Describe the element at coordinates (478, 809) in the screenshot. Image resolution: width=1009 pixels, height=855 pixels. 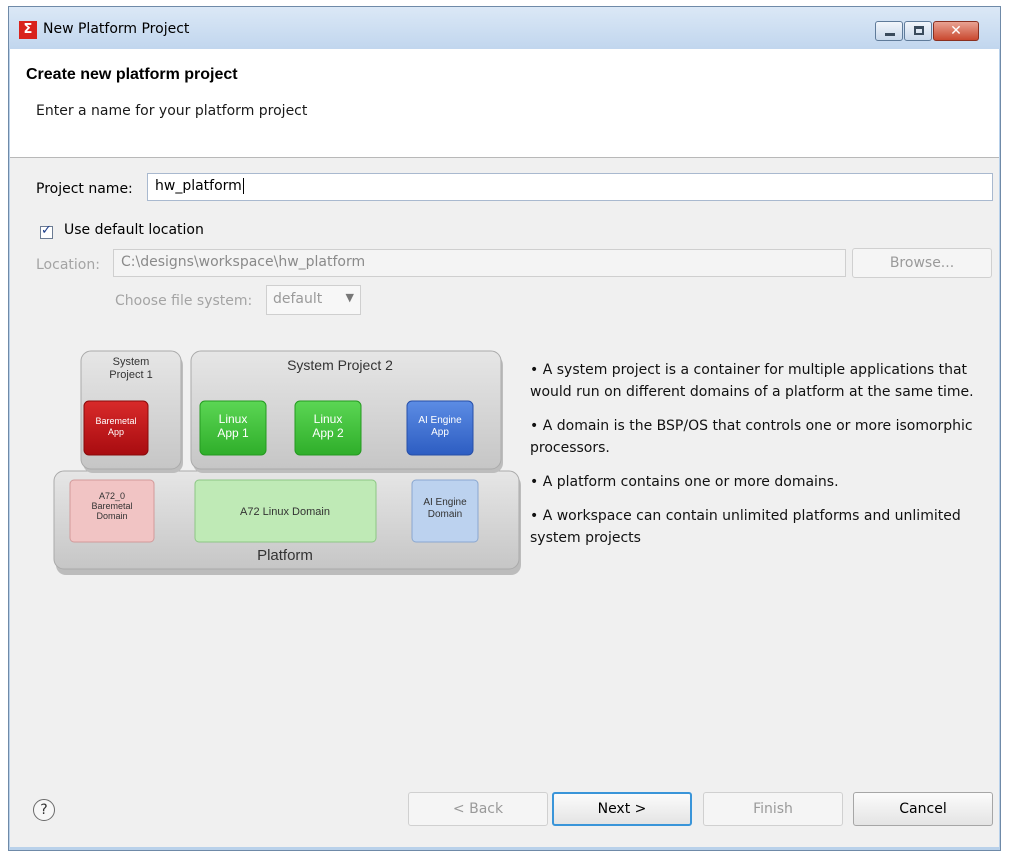
I see `back-button: < Back` at that location.